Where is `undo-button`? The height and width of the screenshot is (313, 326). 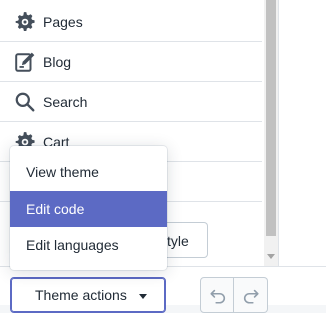
undo-button is located at coordinates (217, 295).